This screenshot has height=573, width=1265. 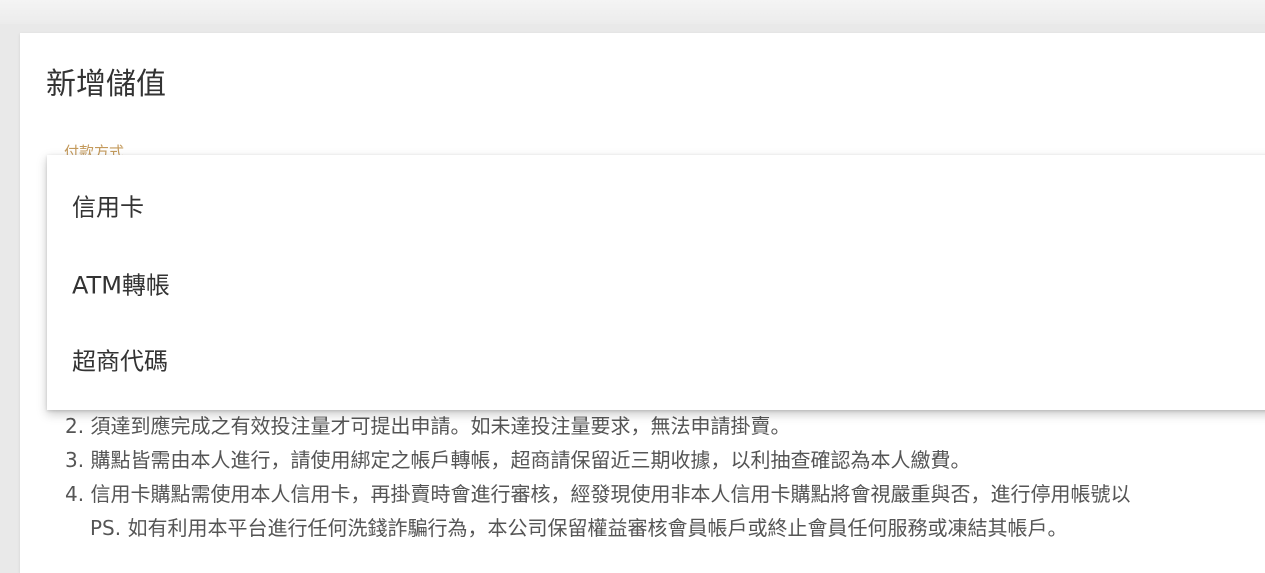 What do you see at coordinates (656, 205) in the screenshot?
I see `option-credit-card: 信用卡` at bounding box center [656, 205].